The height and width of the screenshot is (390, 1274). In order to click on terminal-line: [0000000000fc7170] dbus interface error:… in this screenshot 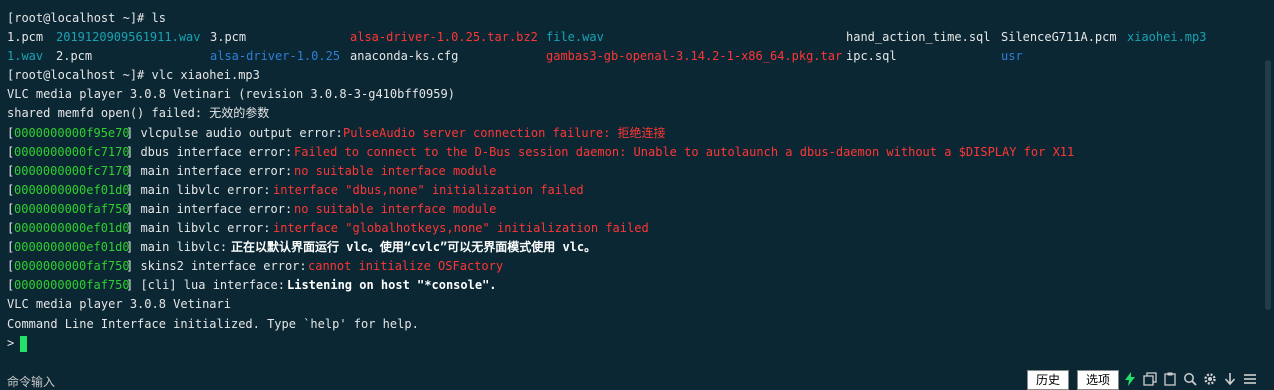, I will do `click(634, 152)`.